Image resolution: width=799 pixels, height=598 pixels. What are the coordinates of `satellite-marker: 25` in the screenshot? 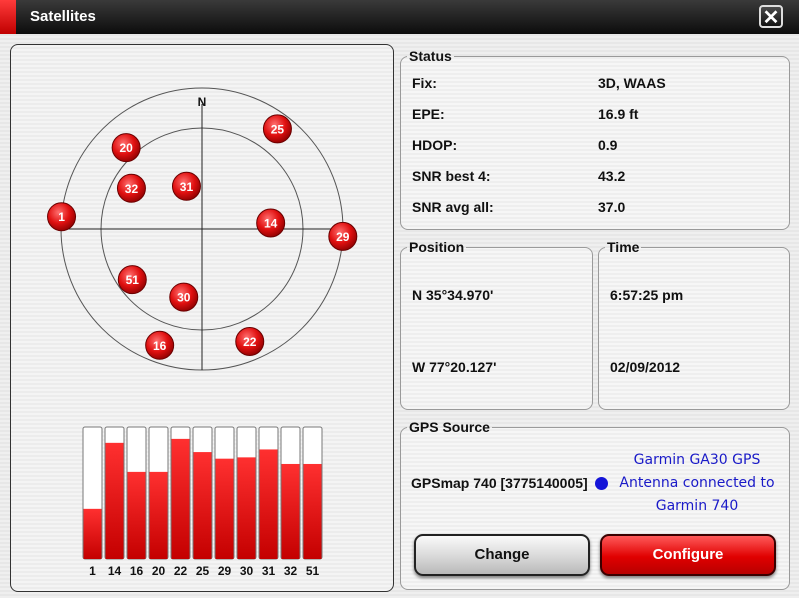 It's located at (277, 129).